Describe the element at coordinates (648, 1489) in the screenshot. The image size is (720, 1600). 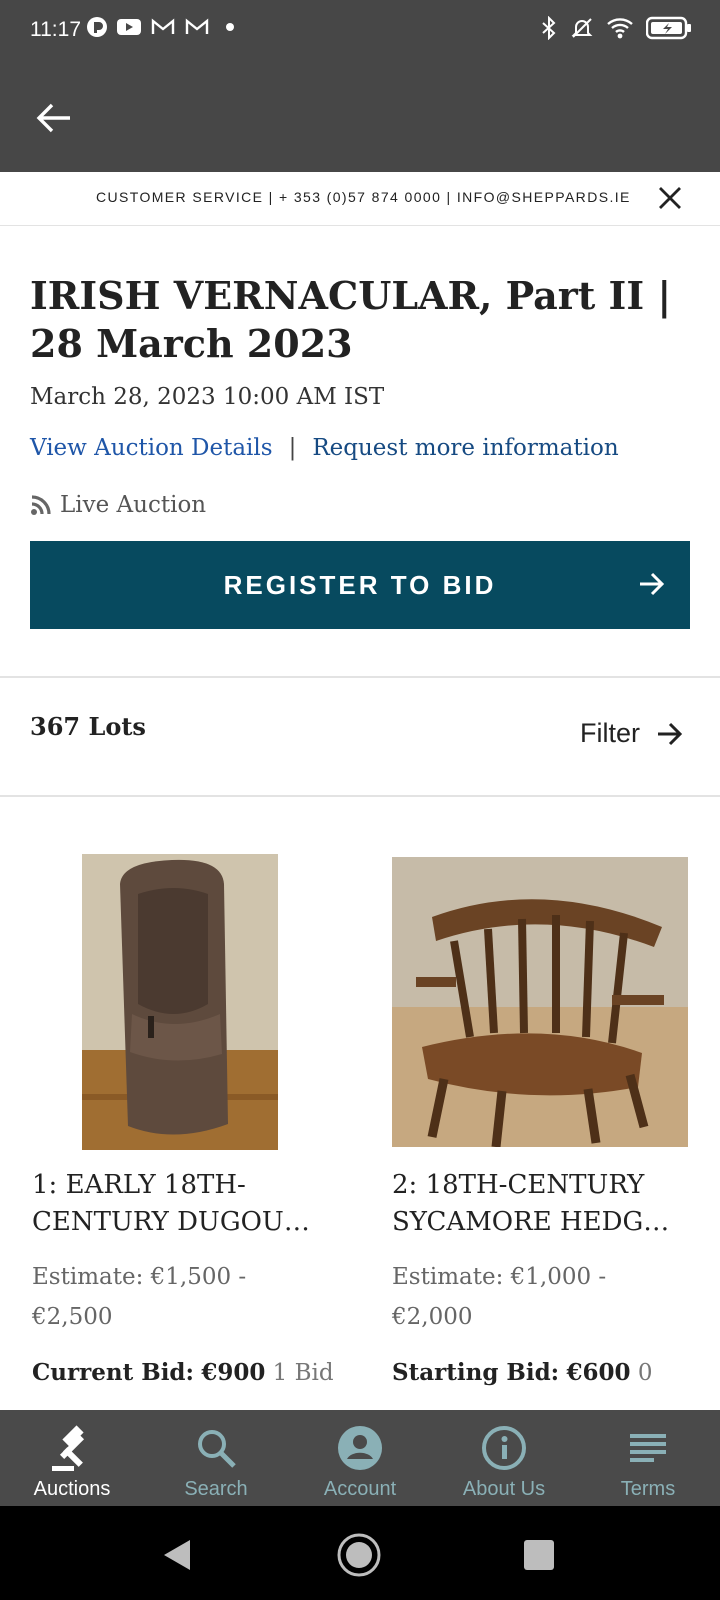
I see `nav-label: Terms` at that location.